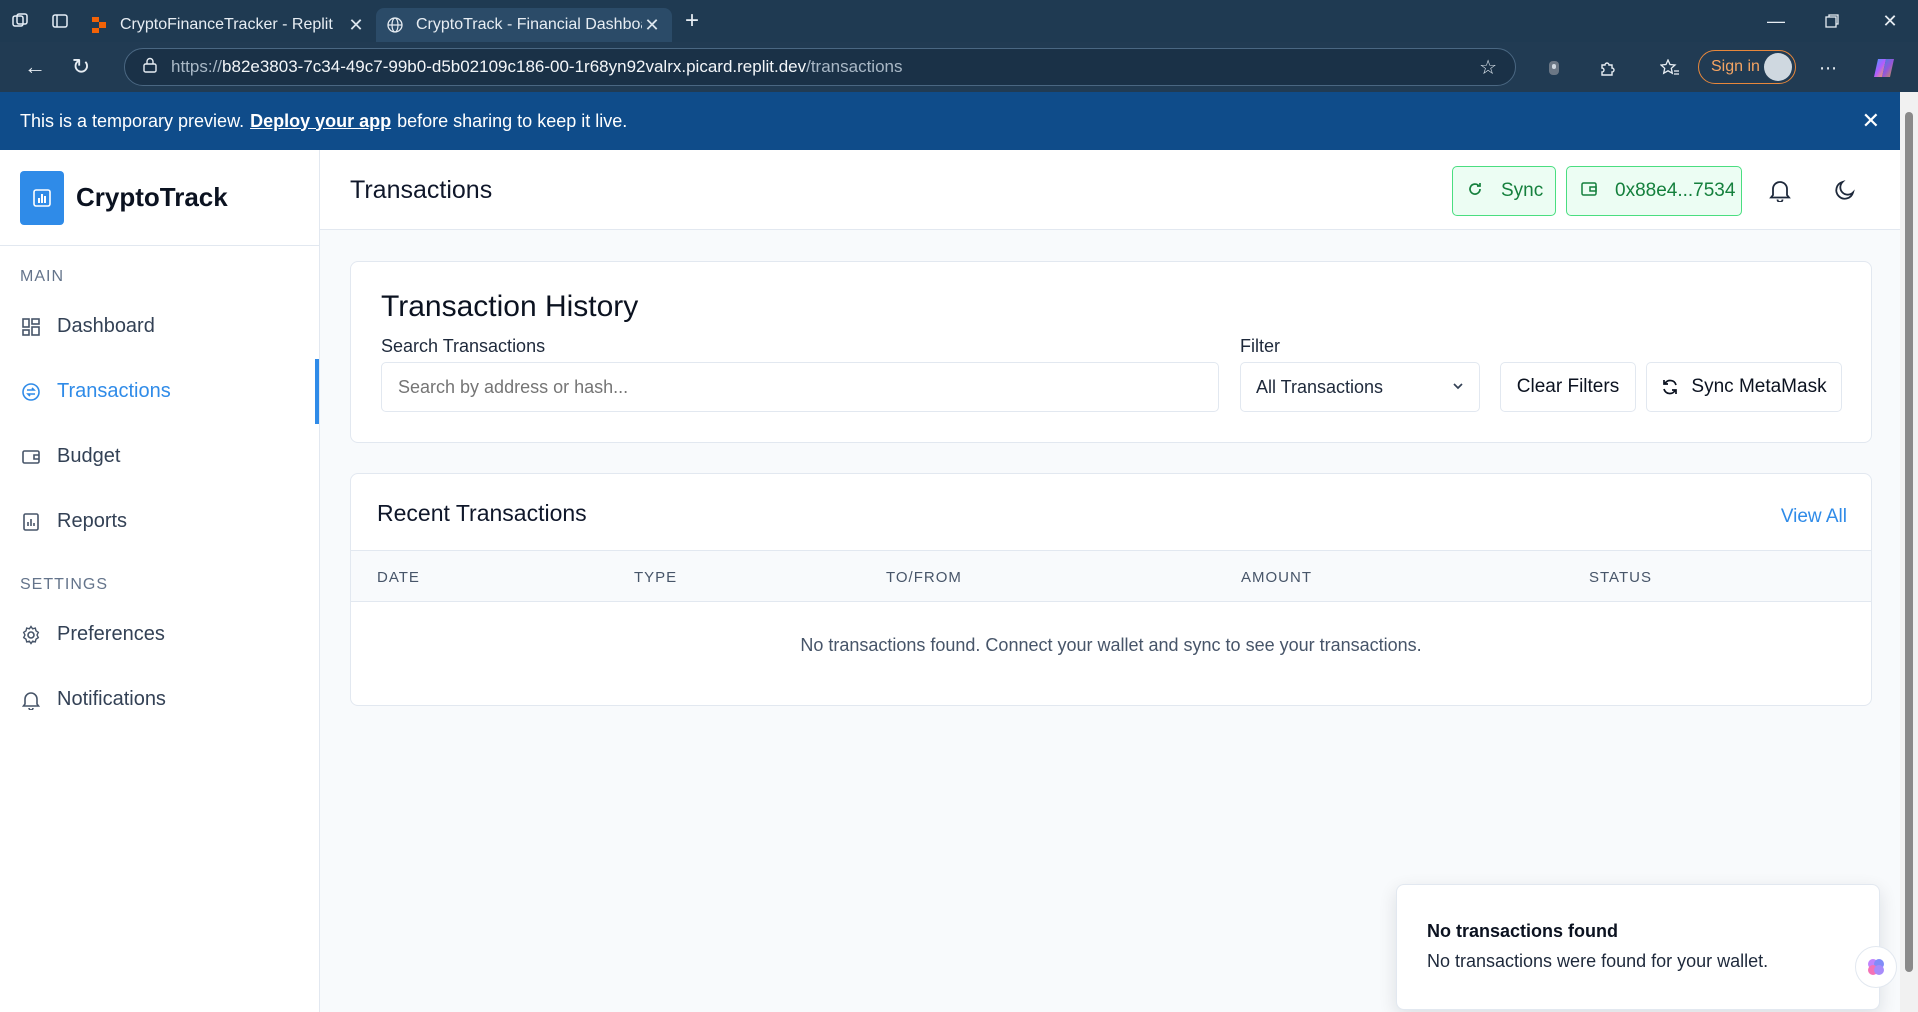 This screenshot has height=1012, width=1918. I want to click on avatar, so click(1778, 67).